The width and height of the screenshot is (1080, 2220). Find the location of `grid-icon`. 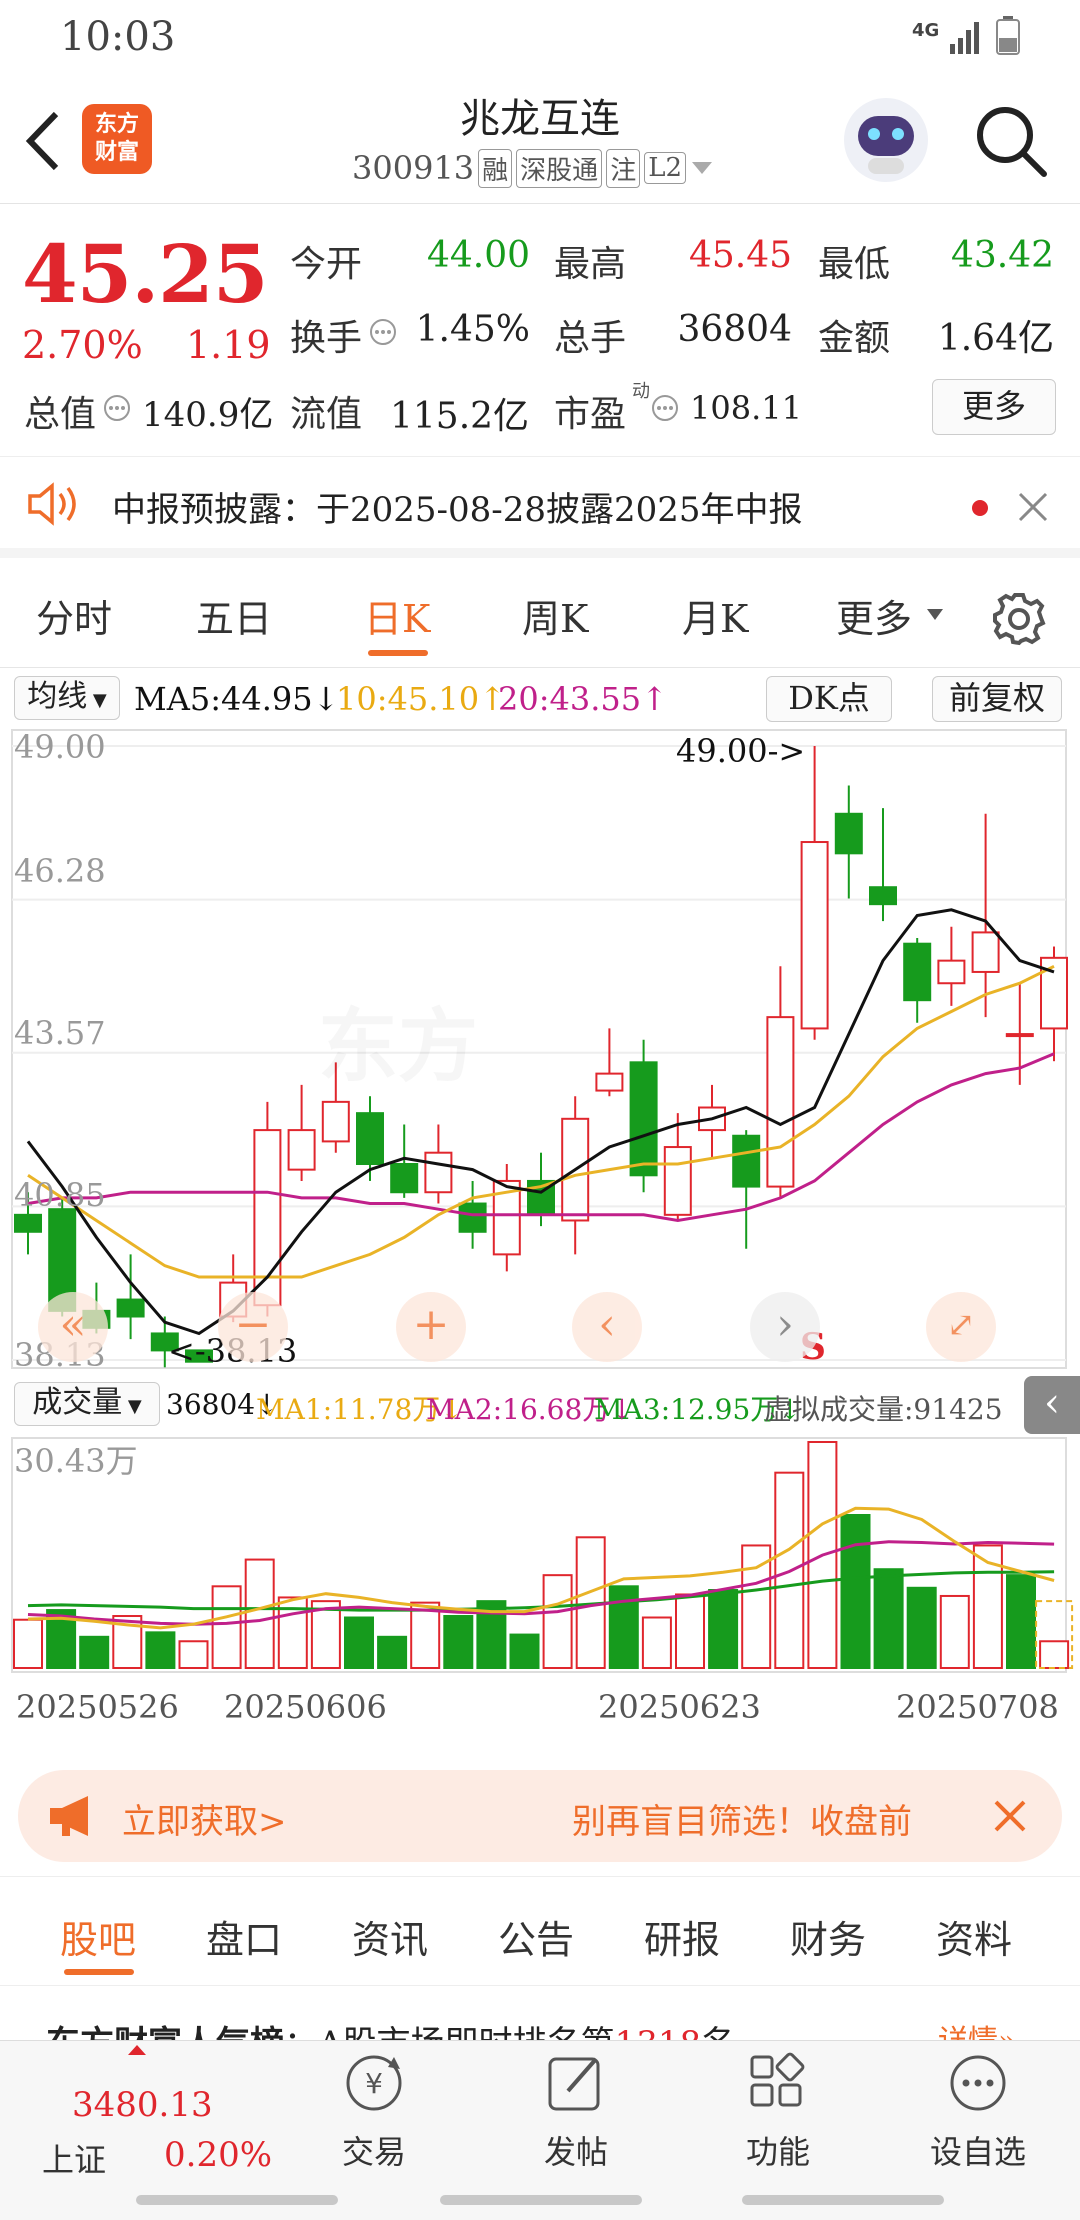

grid-icon is located at coordinates (777, 2079).